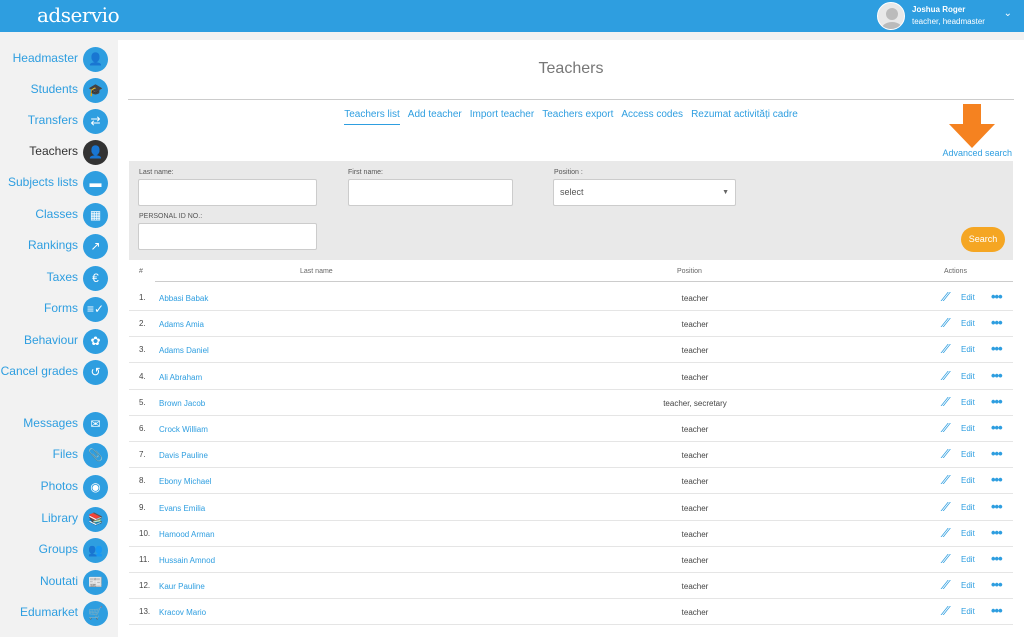 The width and height of the screenshot is (1024, 637). Describe the element at coordinates (182, 612) in the screenshot. I see `teacher-name-link: Kracov Mario` at that location.